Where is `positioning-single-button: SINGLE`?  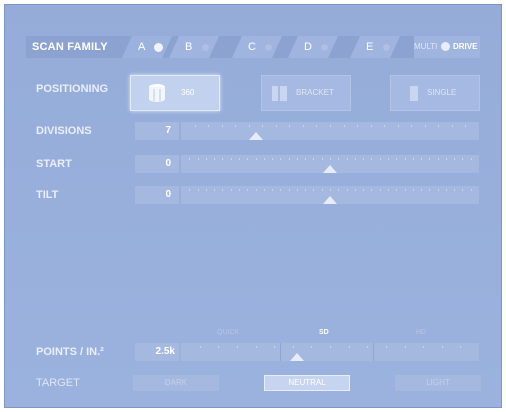 positioning-single-button: SINGLE is located at coordinates (435, 93).